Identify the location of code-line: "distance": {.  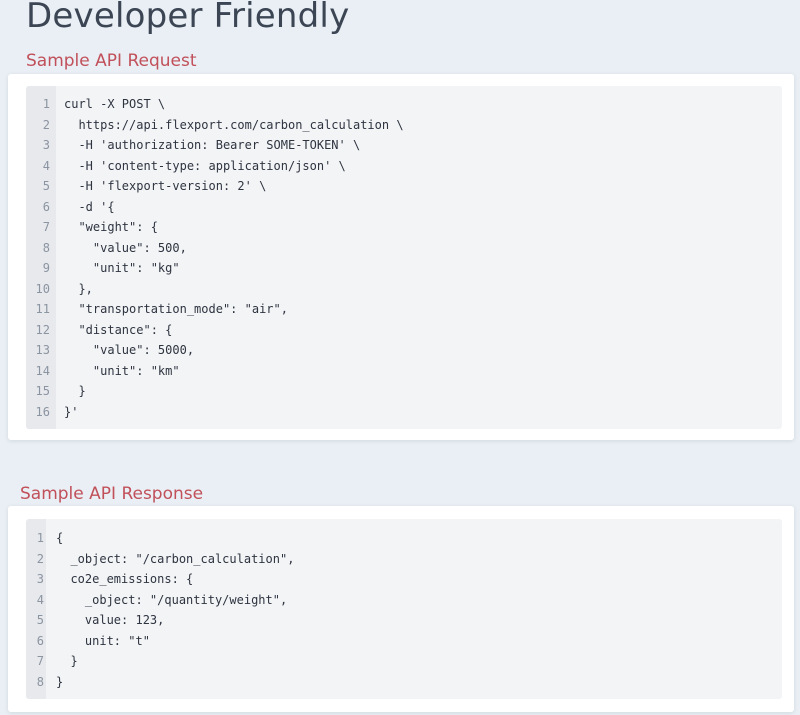
(118, 329).